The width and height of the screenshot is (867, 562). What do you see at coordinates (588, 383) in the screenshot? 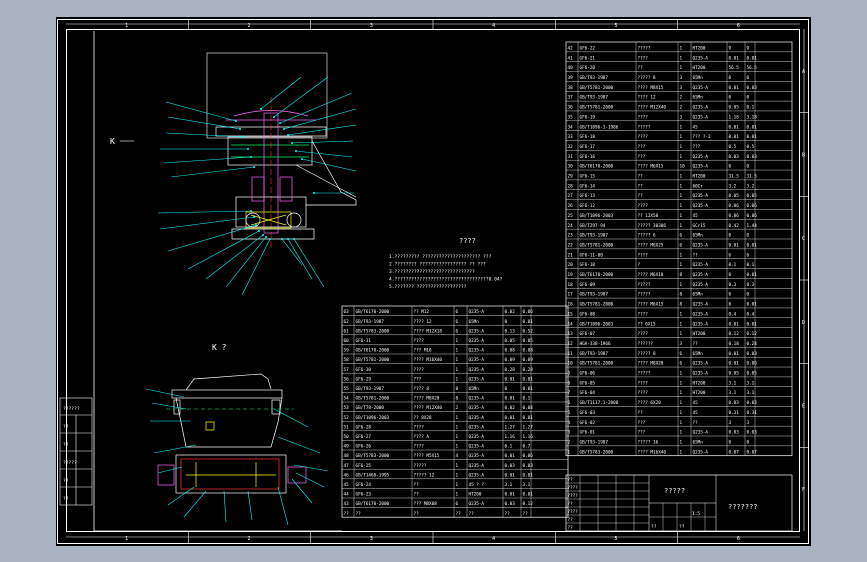
I see `bom-cell: GF6-05` at bounding box center [588, 383].